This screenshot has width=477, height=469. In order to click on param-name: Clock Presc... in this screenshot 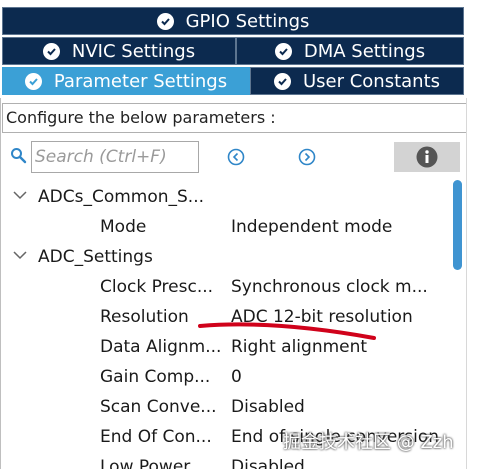, I will do `click(157, 287)`.